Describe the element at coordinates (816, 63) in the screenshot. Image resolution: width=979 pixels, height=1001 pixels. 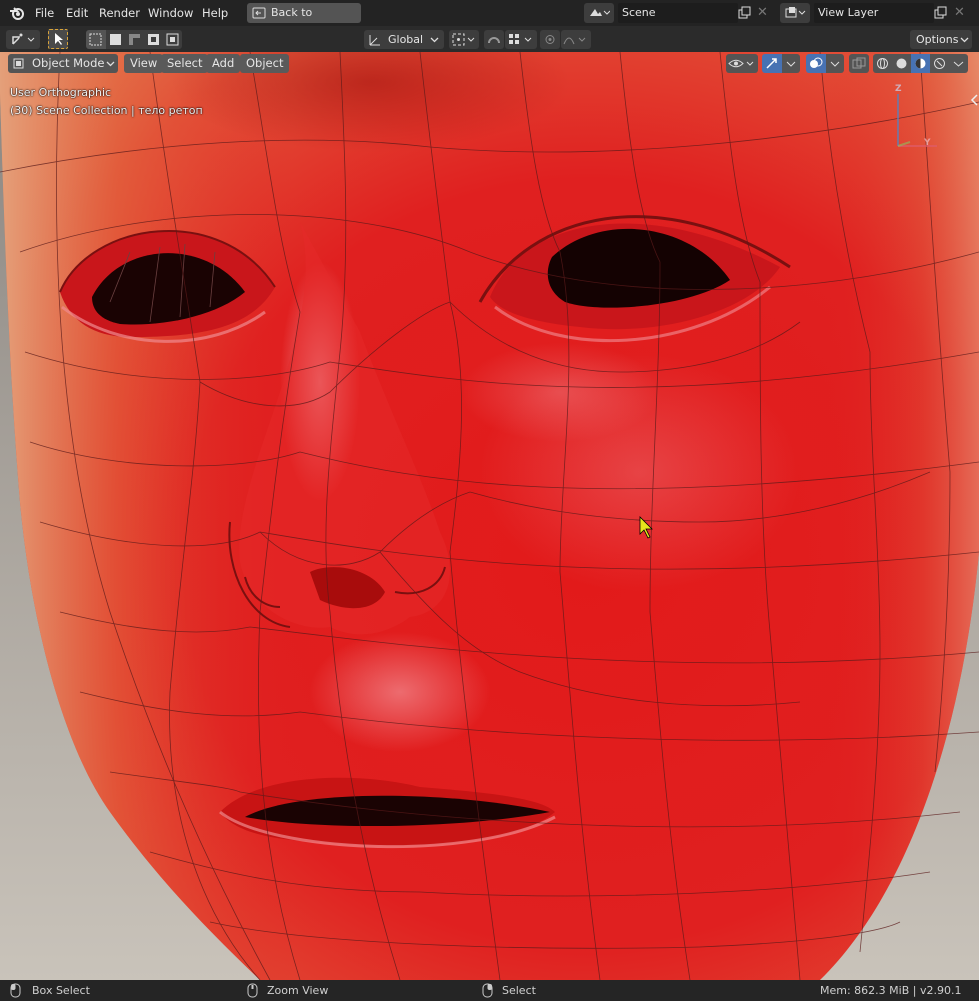
I see `overlay-toggle-icon` at that location.